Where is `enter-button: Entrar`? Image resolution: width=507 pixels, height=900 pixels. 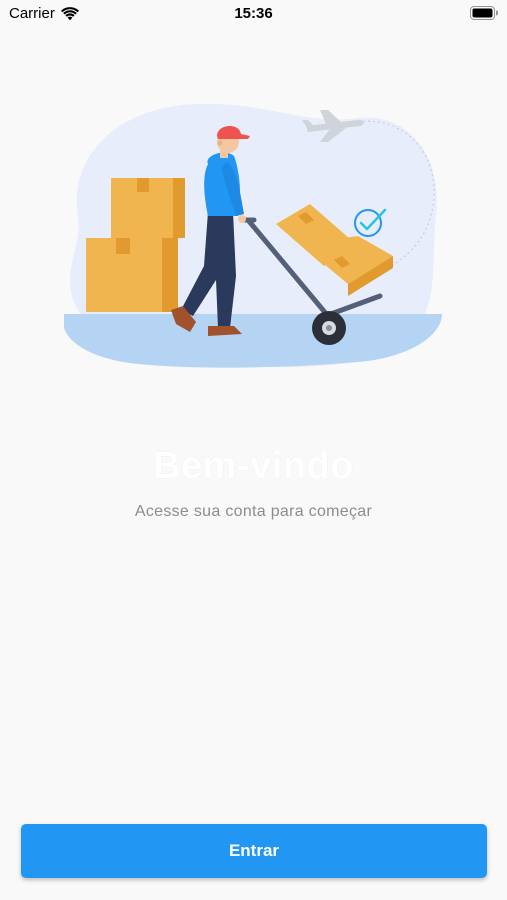 enter-button: Entrar is located at coordinates (254, 851).